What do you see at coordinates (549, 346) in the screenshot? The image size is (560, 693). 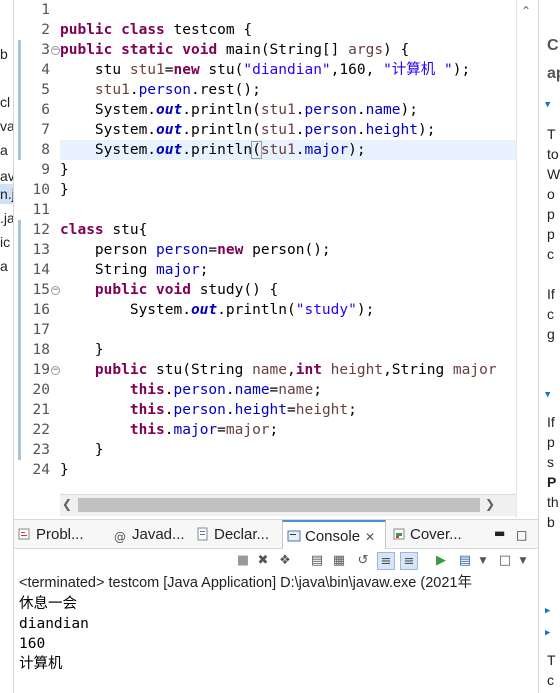 I see `javadoc-side-panel: CapTtoWoppcIfcgIfpsPthbTc▼▼▶▶` at bounding box center [549, 346].